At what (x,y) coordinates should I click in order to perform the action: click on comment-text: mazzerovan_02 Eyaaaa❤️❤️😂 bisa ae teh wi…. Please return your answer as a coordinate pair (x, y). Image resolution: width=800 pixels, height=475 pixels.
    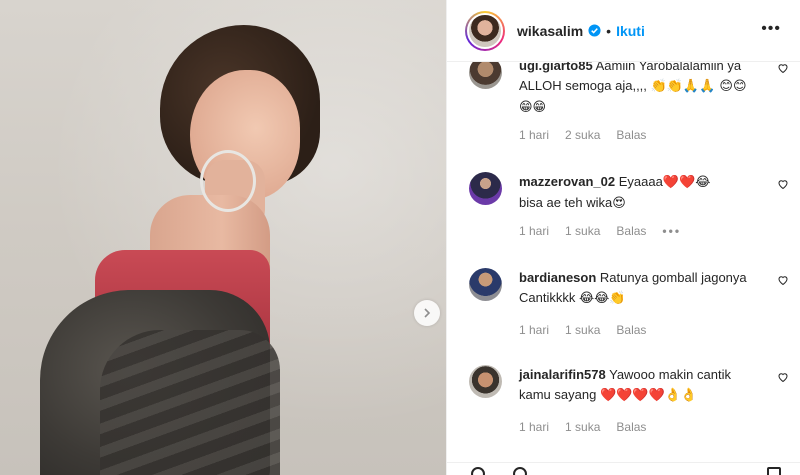
    Looking at the image, I should click on (639, 193).